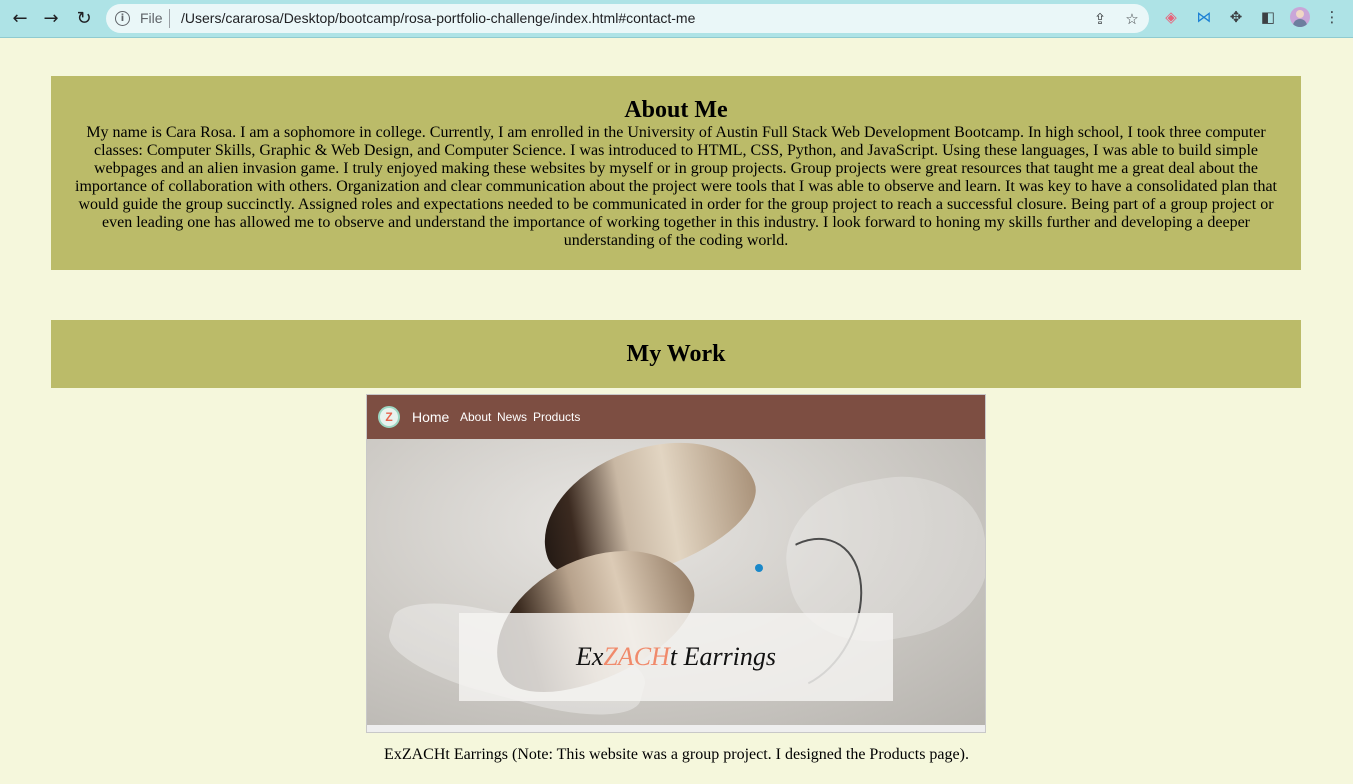  I want to click on vscode-icon: ⋈, so click(1204, 17).